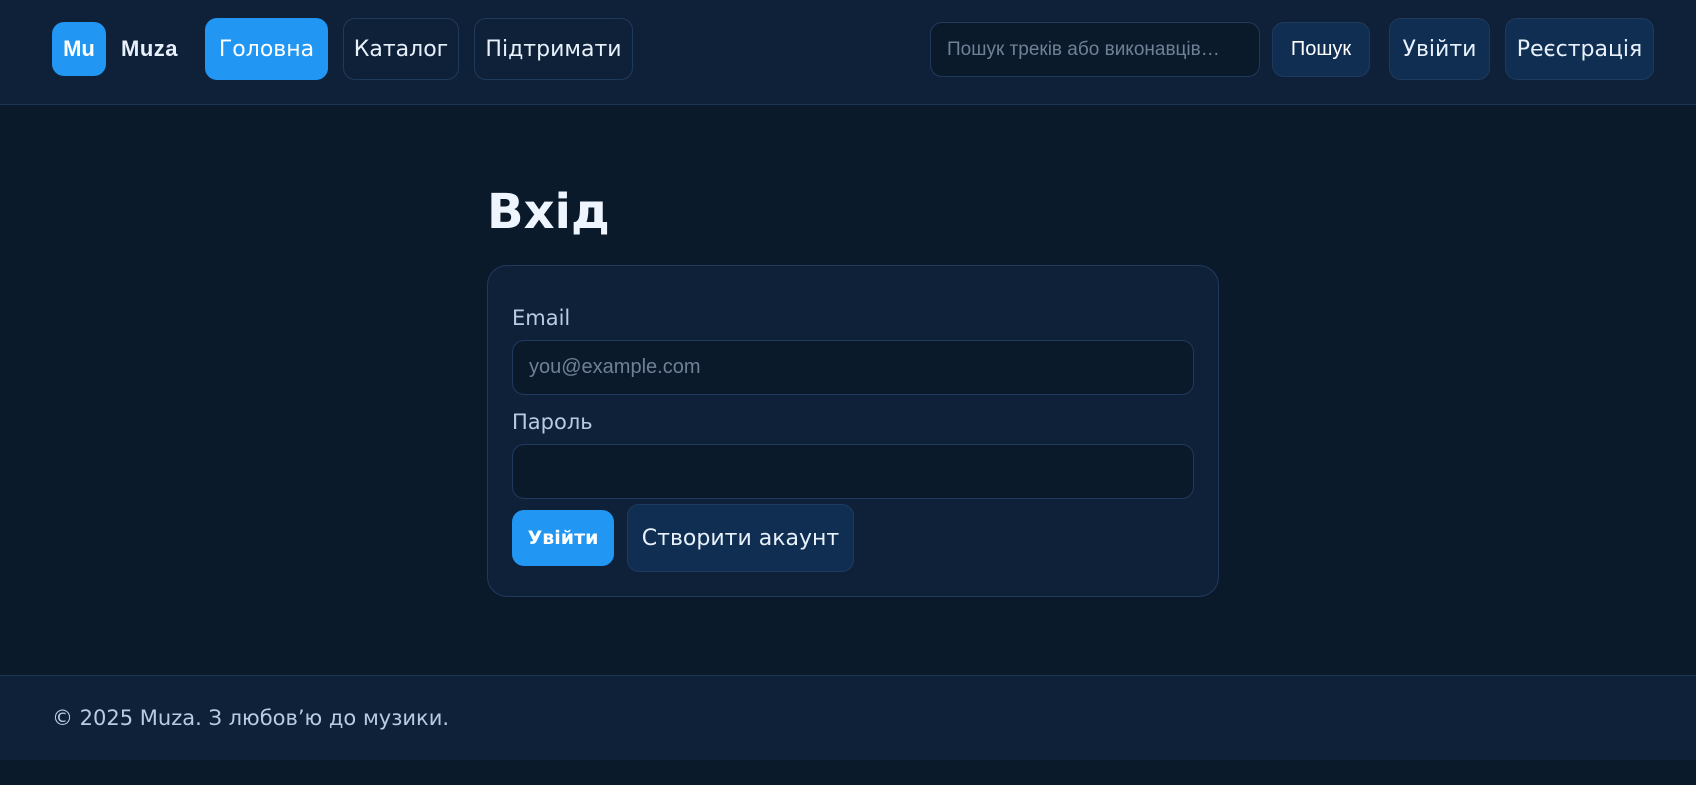  What do you see at coordinates (740, 538) in the screenshot?
I see `create-account-button: Створити акаунт` at bounding box center [740, 538].